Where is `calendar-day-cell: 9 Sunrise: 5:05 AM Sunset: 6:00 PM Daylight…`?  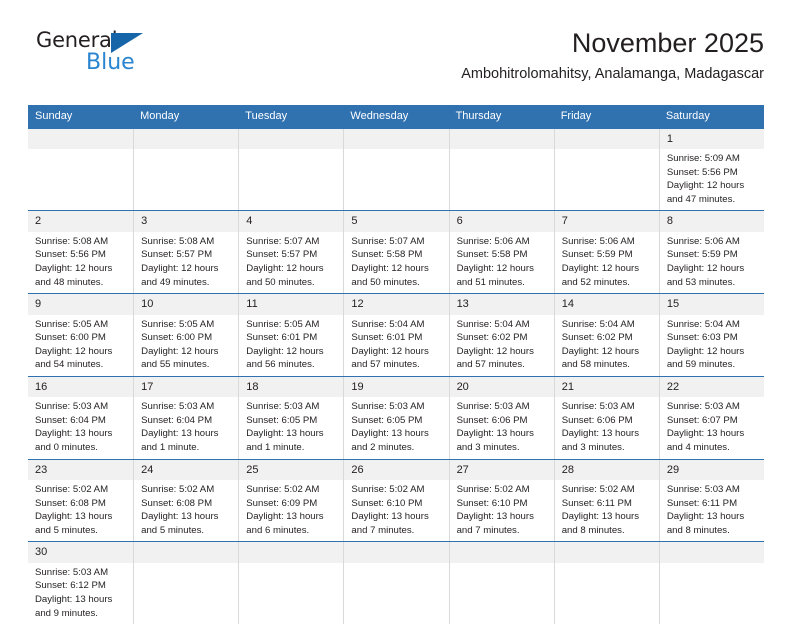 calendar-day-cell: 9 Sunrise: 5:05 AM Sunset: 6:00 PM Daylight… is located at coordinates (81, 335).